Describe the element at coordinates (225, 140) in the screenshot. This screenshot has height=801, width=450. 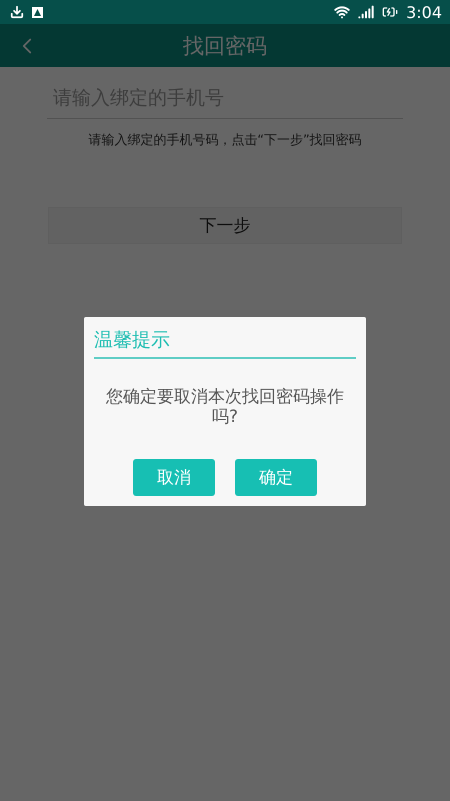
I see `hint-text: 请输入绑定的手机号码，点击“下一步”找回密码` at that location.